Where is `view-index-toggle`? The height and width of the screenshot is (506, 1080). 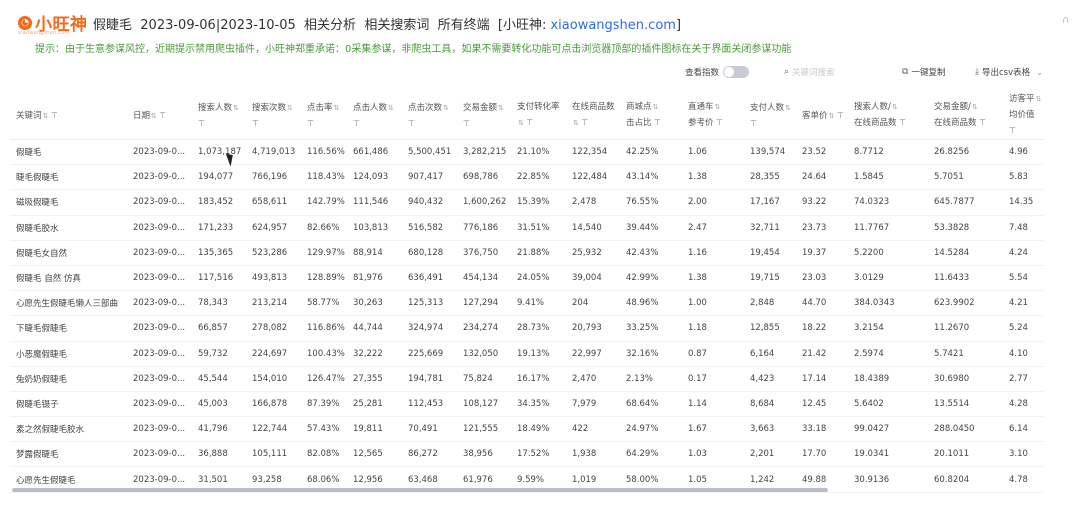
view-index-toggle is located at coordinates (736, 72).